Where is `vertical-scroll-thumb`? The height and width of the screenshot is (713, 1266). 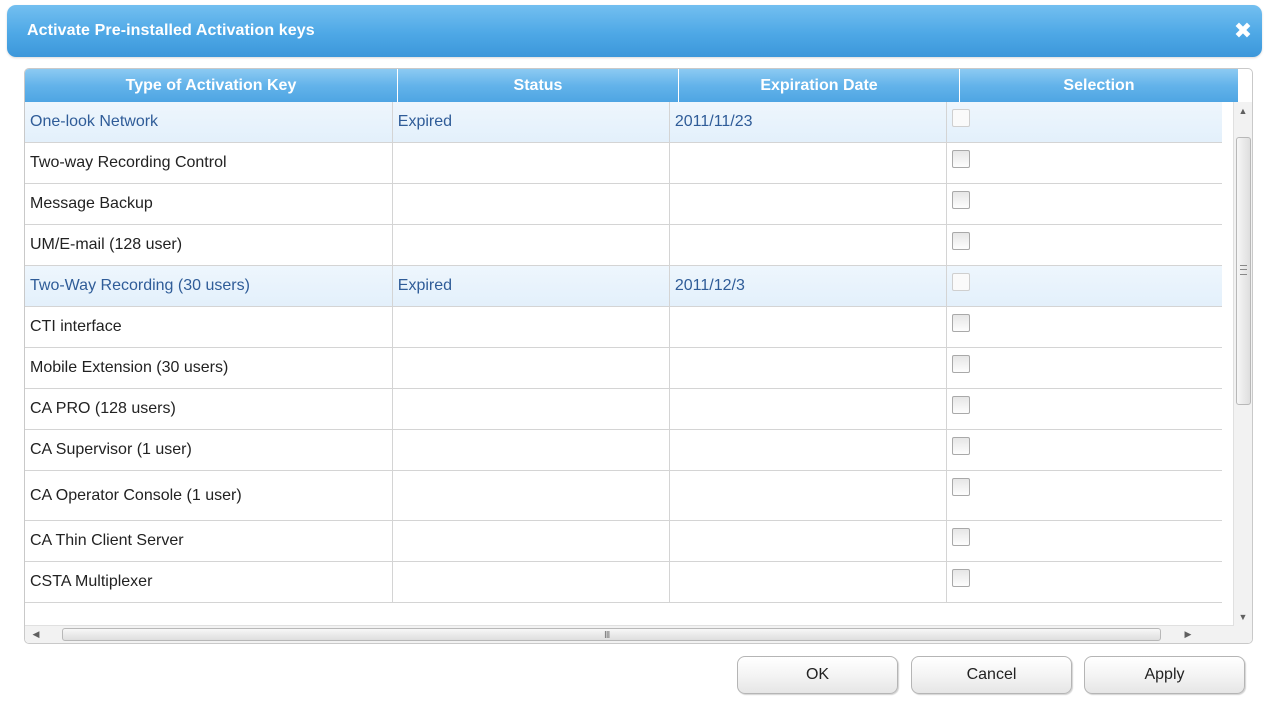 vertical-scroll-thumb is located at coordinates (1243, 271).